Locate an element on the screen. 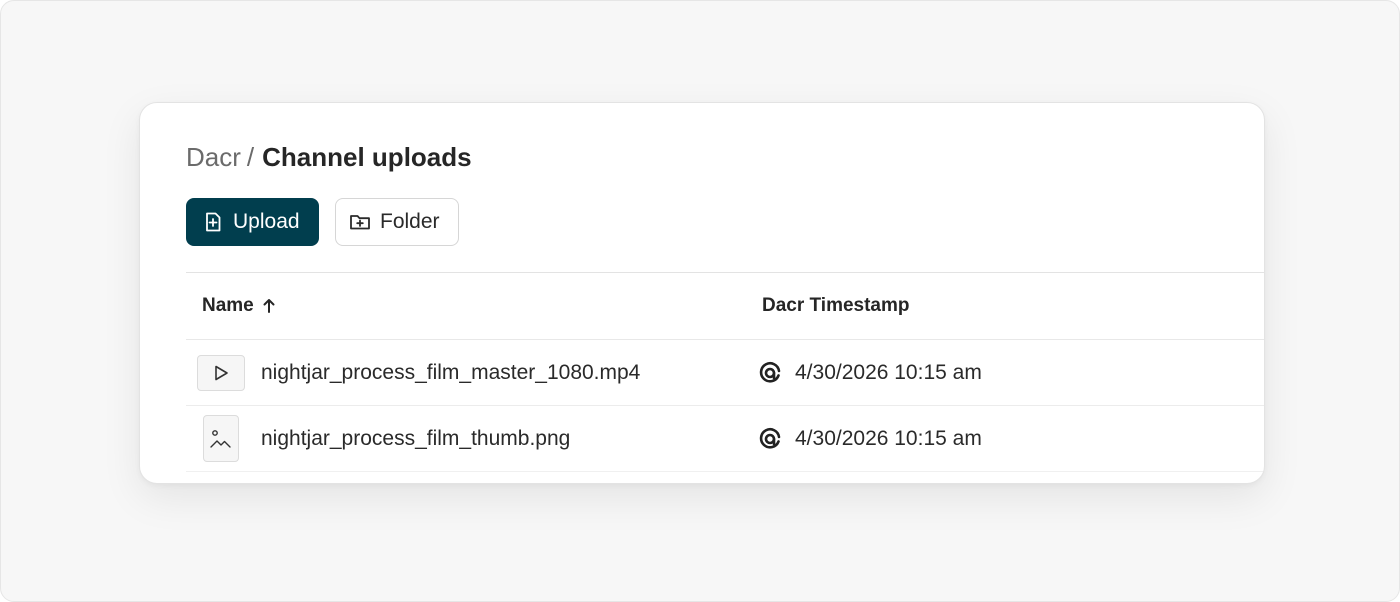 This screenshot has height=602, width=1400. new-folder-button-label: Folder is located at coordinates (410, 221).